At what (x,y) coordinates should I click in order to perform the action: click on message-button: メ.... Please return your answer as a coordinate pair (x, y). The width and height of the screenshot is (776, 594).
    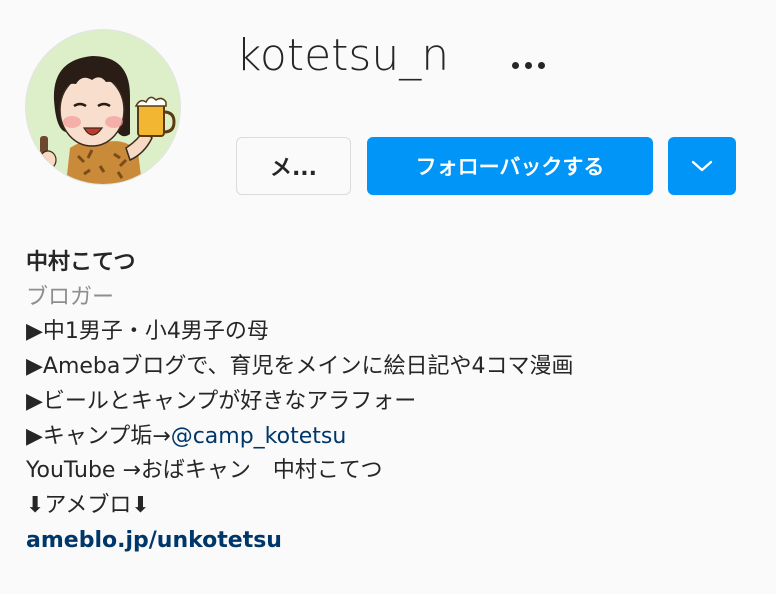
    Looking at the image, I should click on (293, 166).